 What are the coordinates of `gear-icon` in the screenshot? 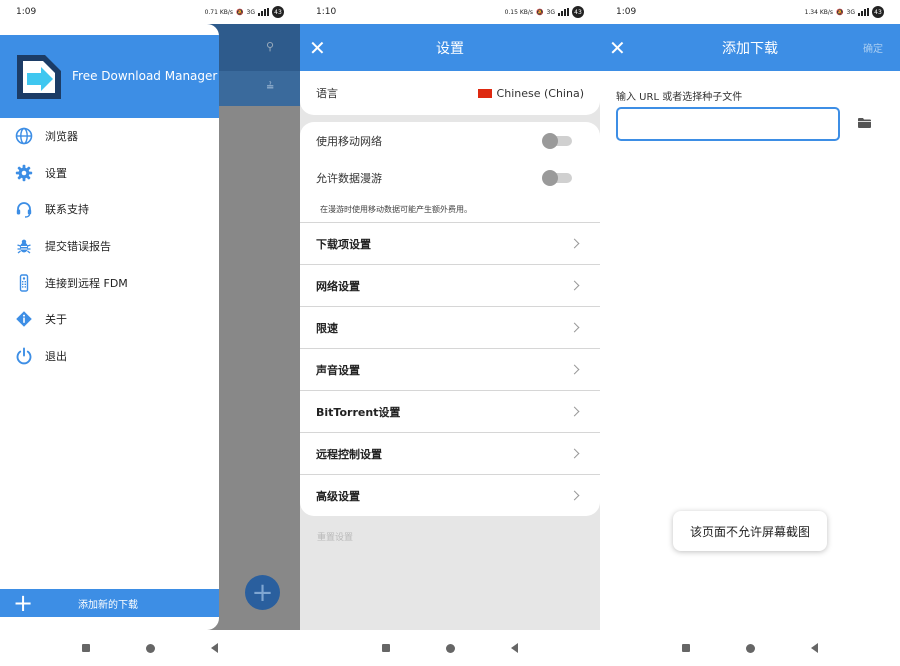 It's located at (24, 173).